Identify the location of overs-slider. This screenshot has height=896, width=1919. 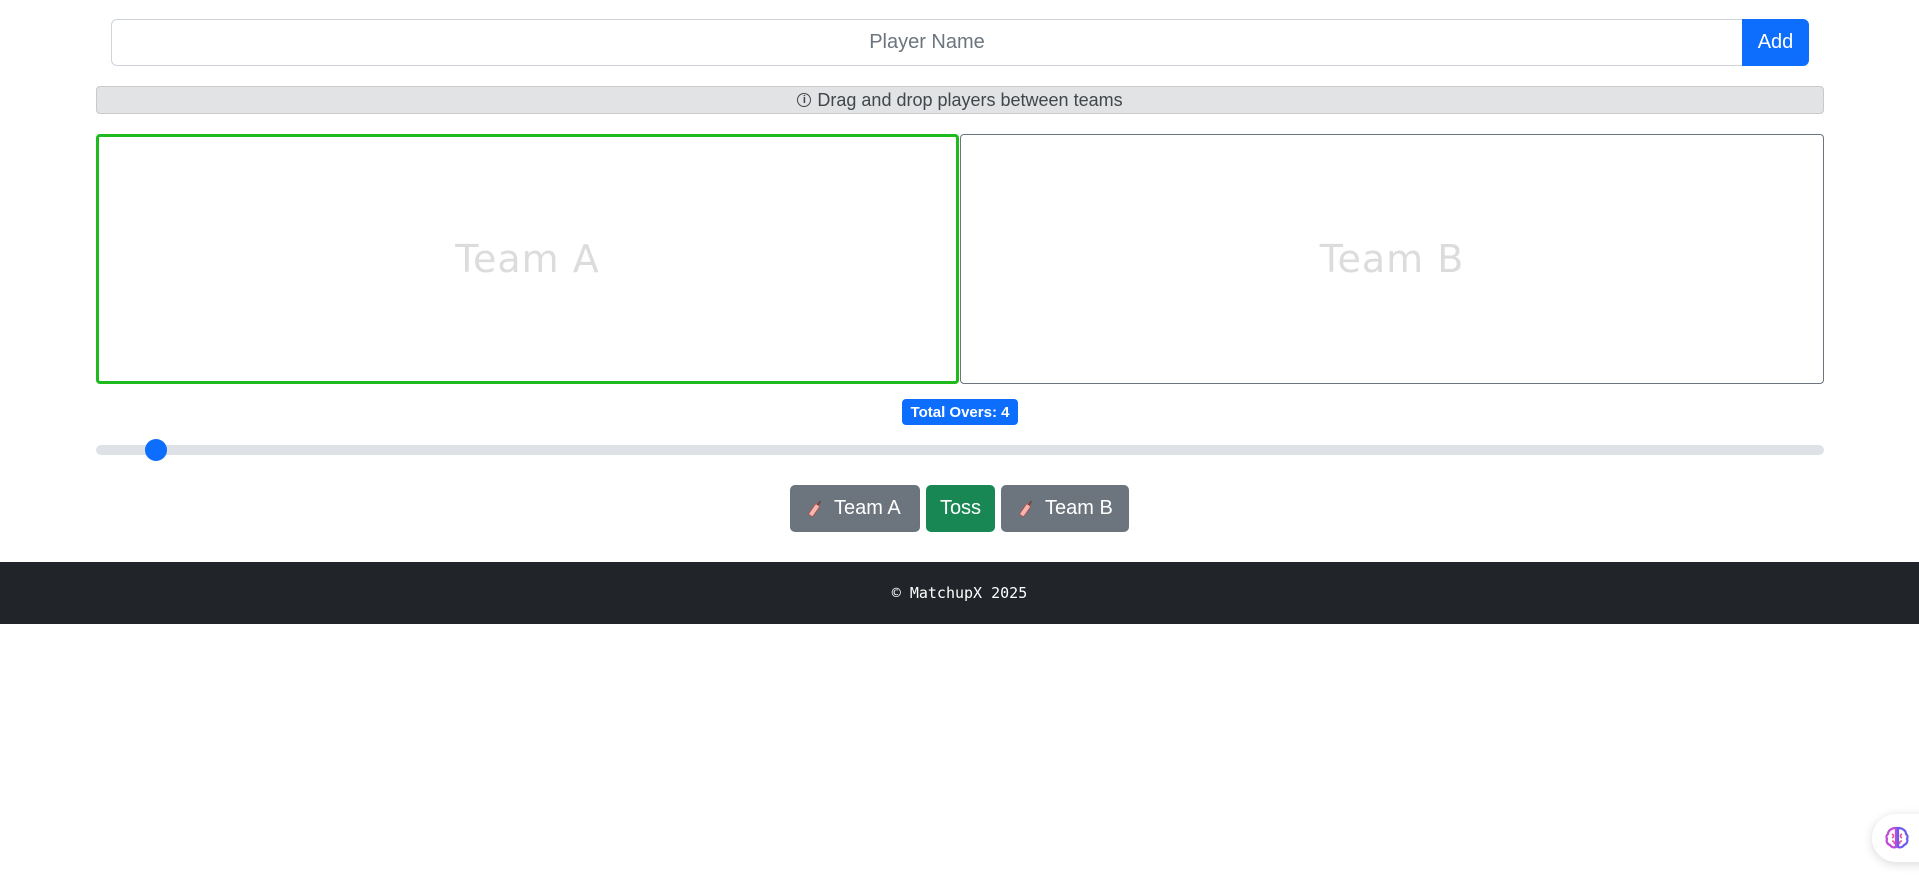
(960, 450).